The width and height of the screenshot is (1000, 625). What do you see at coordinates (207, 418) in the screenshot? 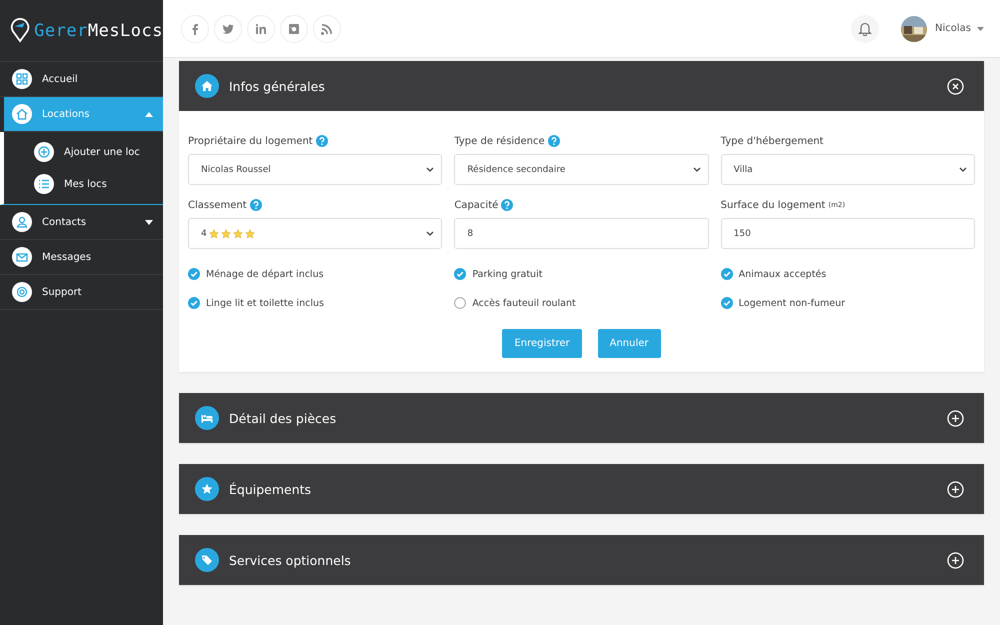
I see `bed-icon` at bounding box center [207, 418].